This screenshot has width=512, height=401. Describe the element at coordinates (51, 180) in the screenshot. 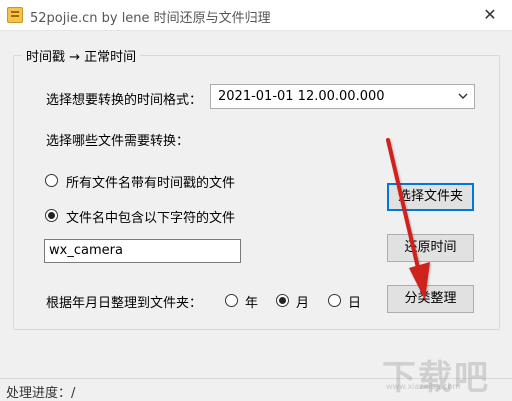

I see `radio-all-timestamp-files` at that location.